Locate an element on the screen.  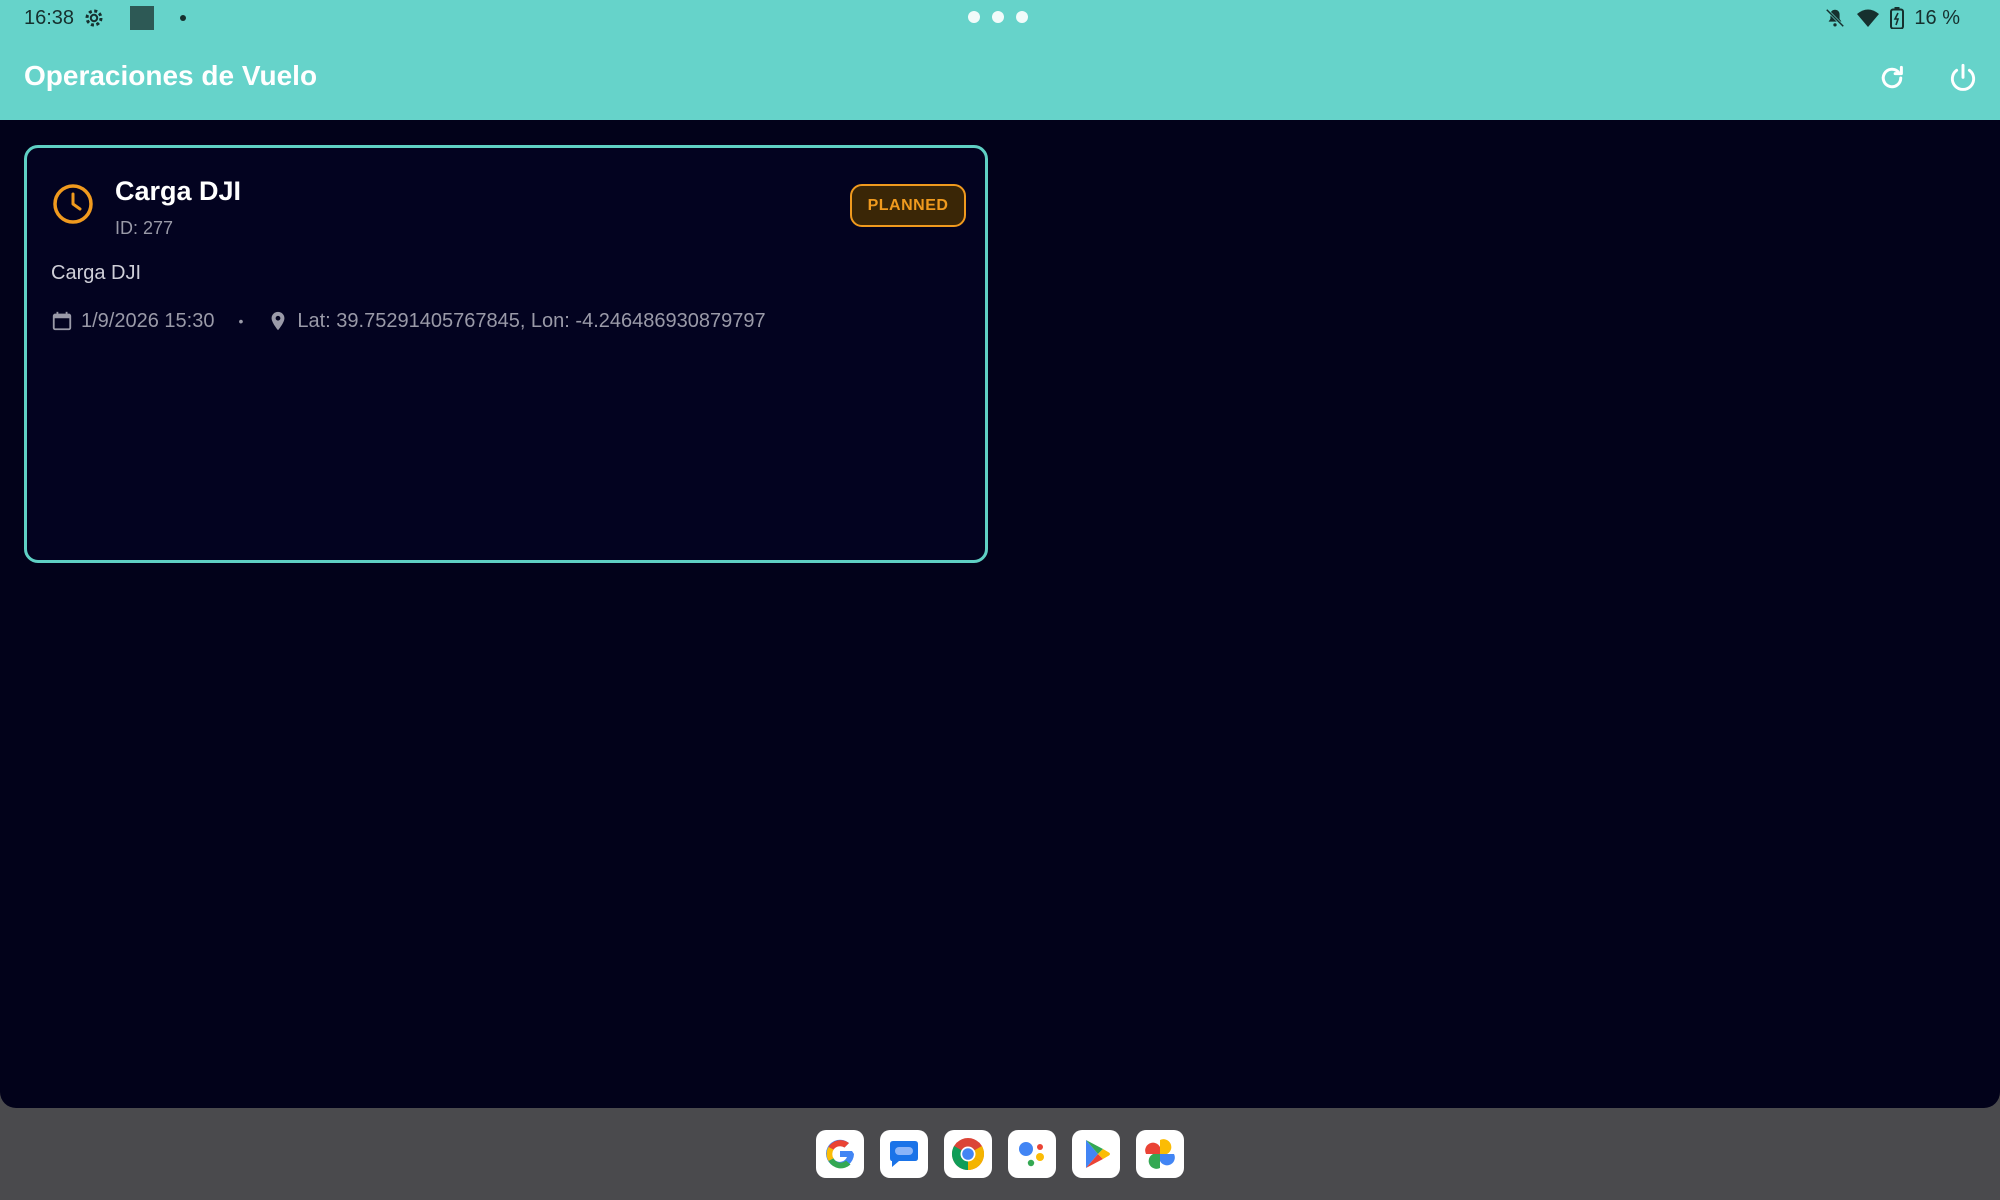
window-handle-dots is located at coordinates (998, 17).